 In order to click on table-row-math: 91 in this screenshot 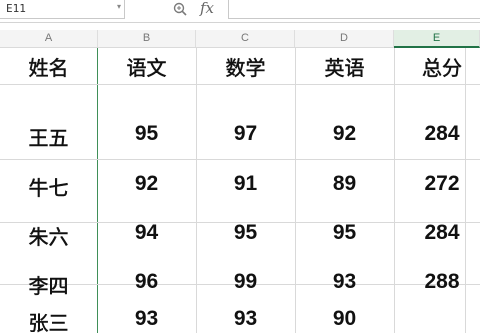, I will do `click(245, 184)`.